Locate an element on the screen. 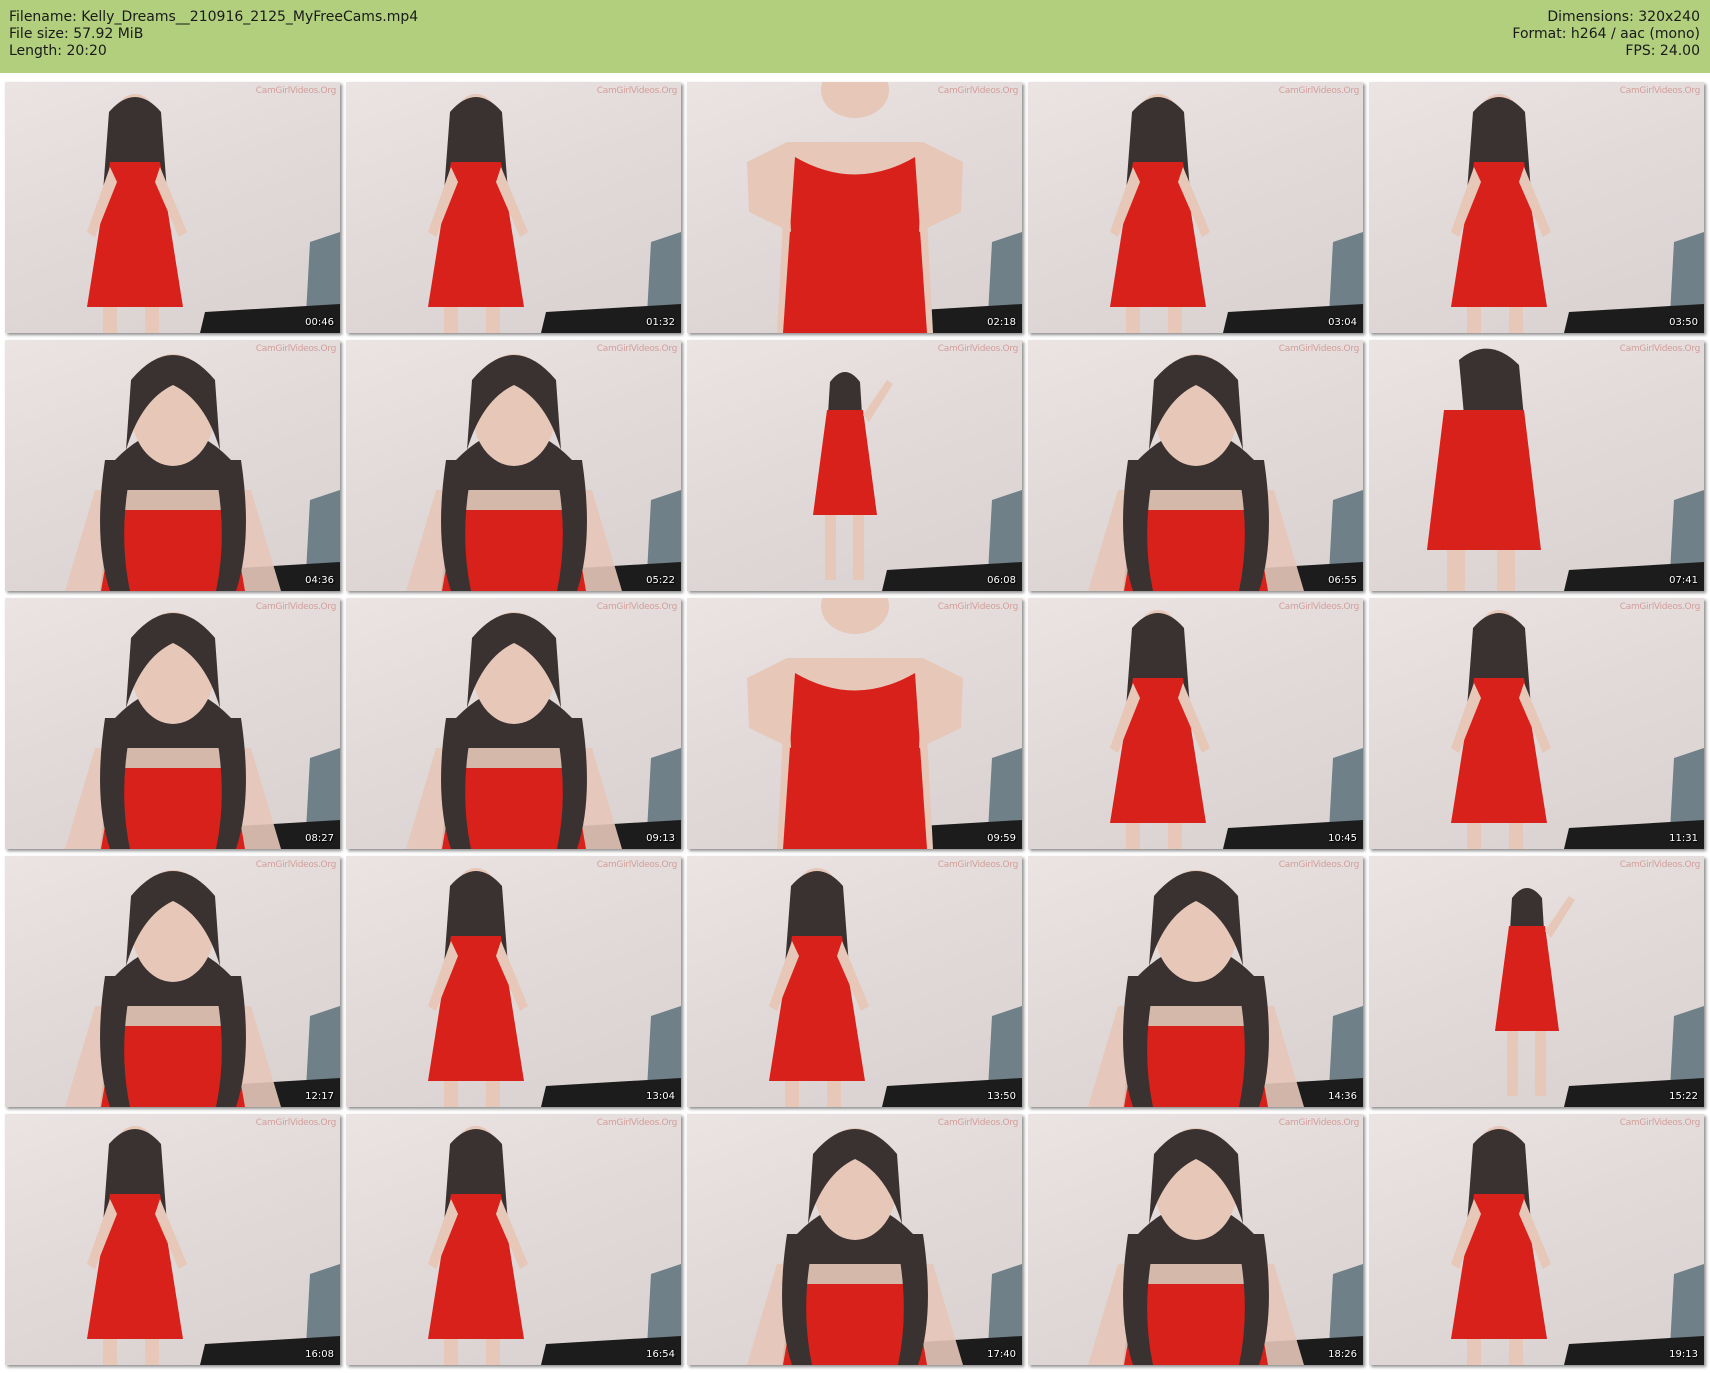 The image size is (1710, 1373). timestamp-label: 17:40 is located at coordinates (1001, 1354).